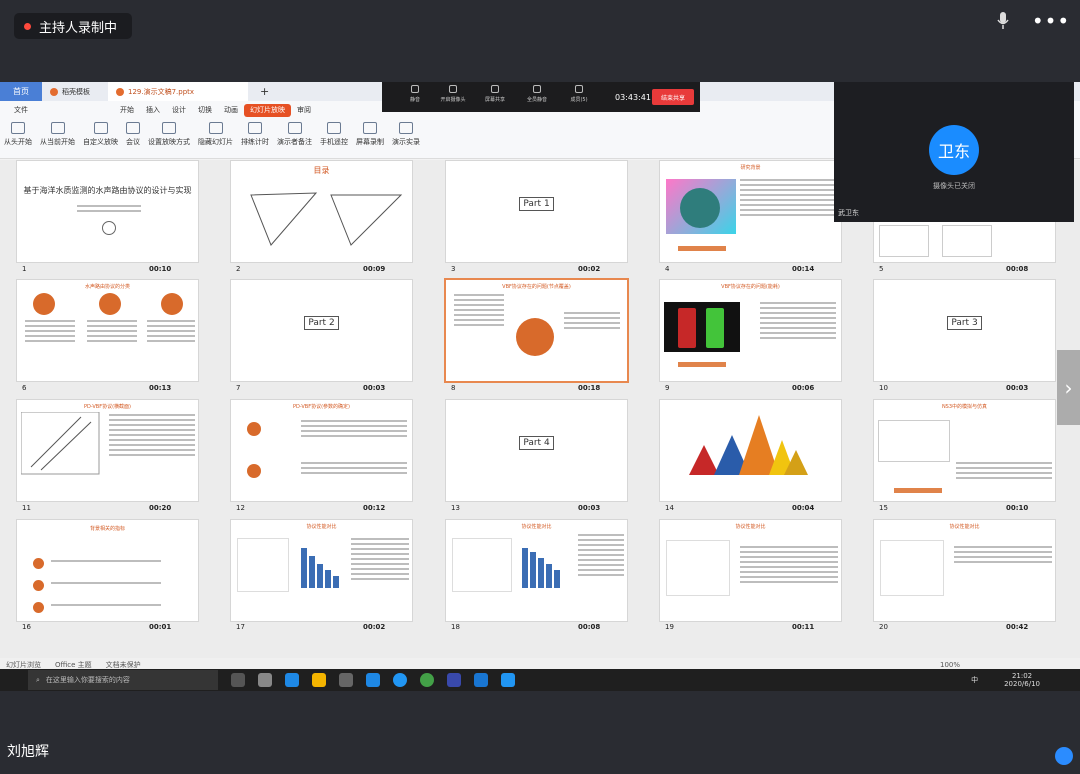 The height and width of the screenshot is (774, 1080). I want to click on clock: 21:02 2020/6/10, so click(1022, 680).